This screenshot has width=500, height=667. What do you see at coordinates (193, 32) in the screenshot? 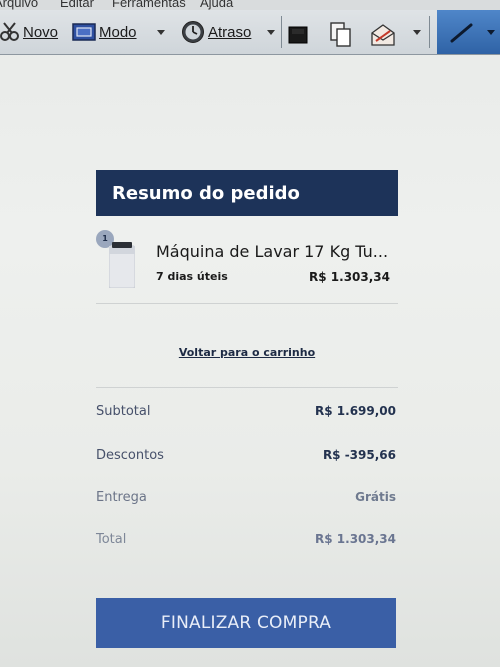
I see `clock-icon` at bounding box center [193, 32].